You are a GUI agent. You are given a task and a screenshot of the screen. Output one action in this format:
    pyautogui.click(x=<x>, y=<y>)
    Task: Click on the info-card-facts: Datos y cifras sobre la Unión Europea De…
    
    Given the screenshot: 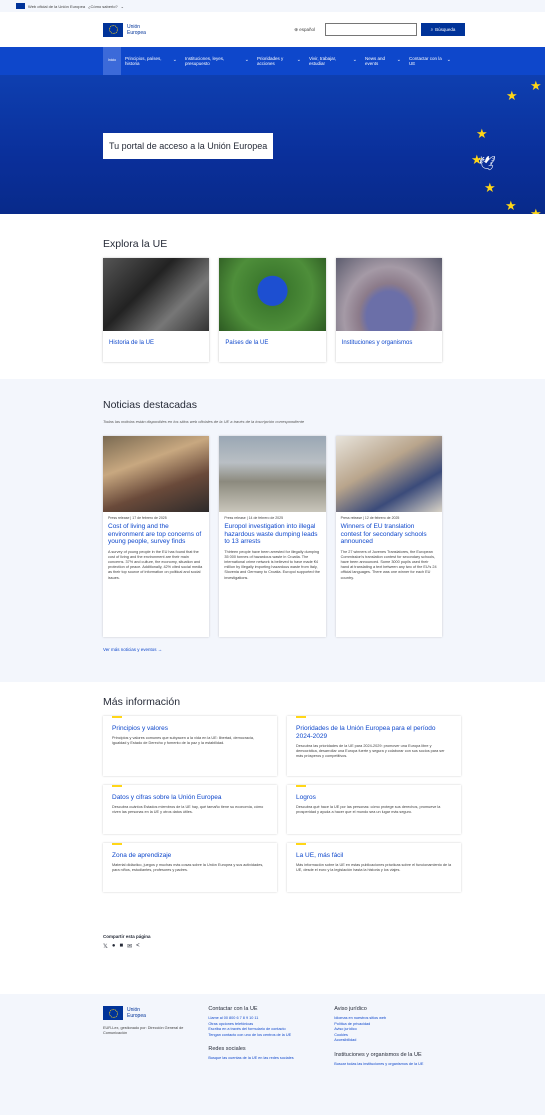 What is the action you would take?
    pyautogui.click(x=190, y=809)
    